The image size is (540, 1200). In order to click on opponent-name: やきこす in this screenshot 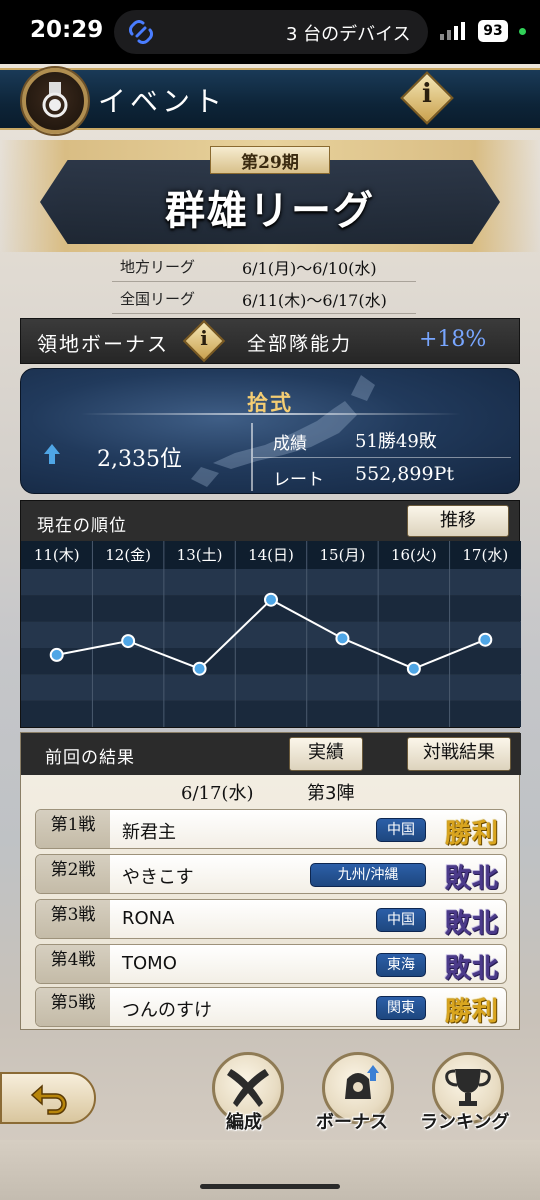, I will do `click(158, 877)`.